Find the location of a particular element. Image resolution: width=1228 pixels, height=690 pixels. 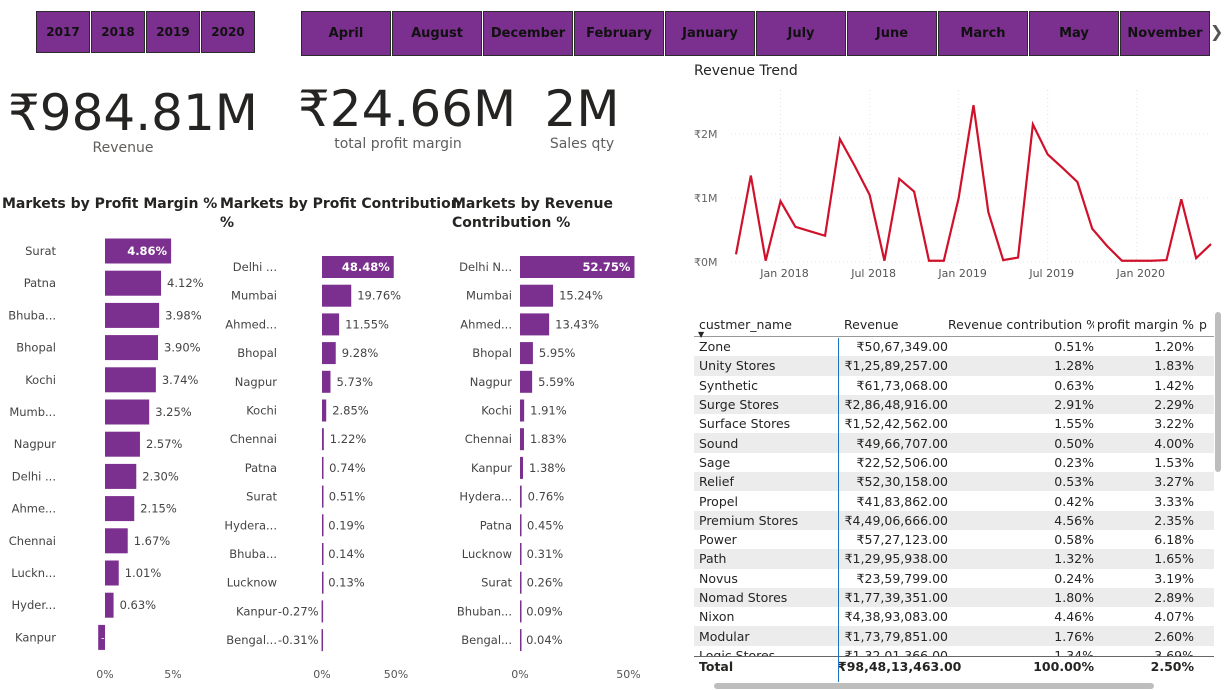

customer-name-cell: Sage is located at coordinates (715, 462).